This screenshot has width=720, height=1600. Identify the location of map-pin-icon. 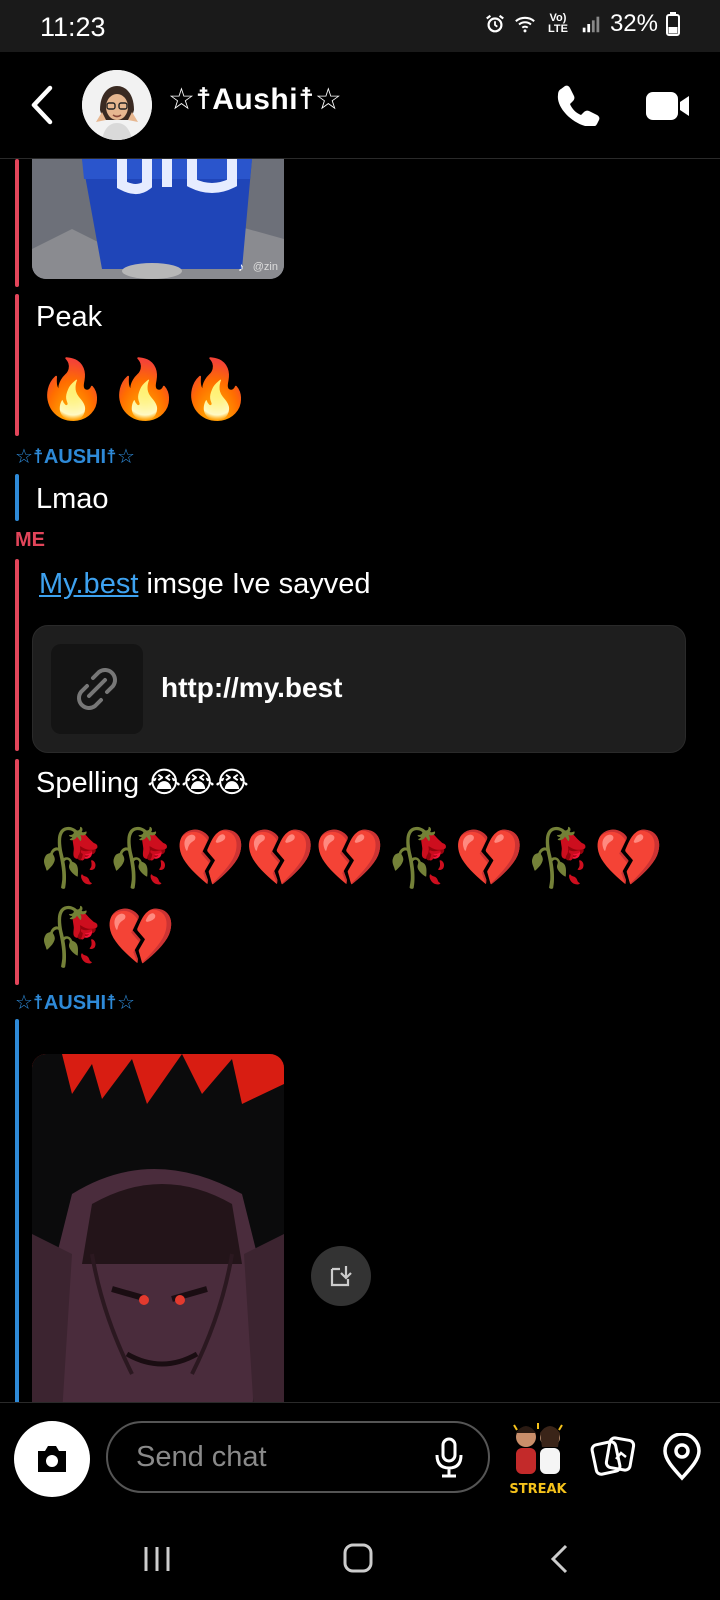
(682, 1457).